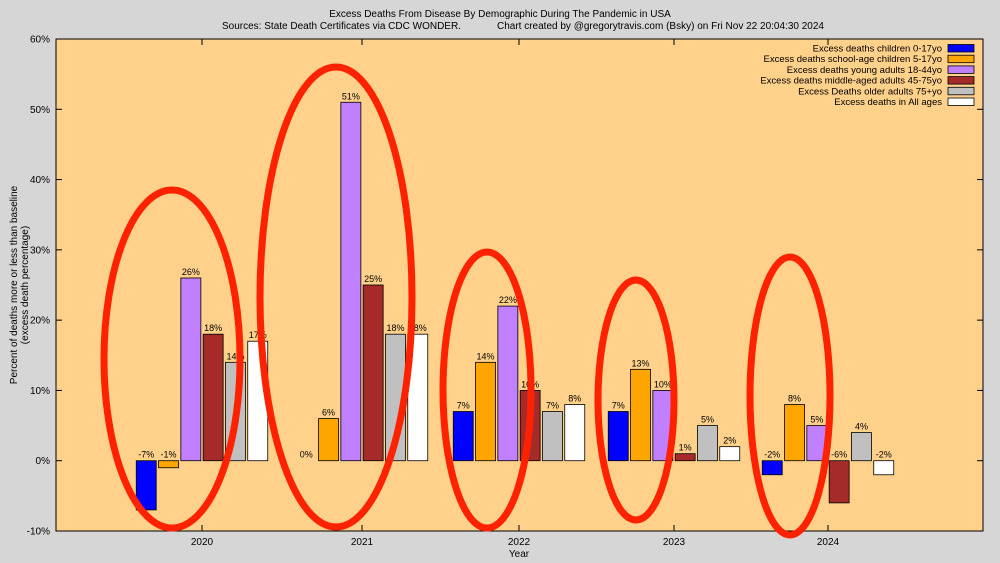 The image size is (1000, 563). I want to click on x-tick-label: 2023, so click(674, 542).